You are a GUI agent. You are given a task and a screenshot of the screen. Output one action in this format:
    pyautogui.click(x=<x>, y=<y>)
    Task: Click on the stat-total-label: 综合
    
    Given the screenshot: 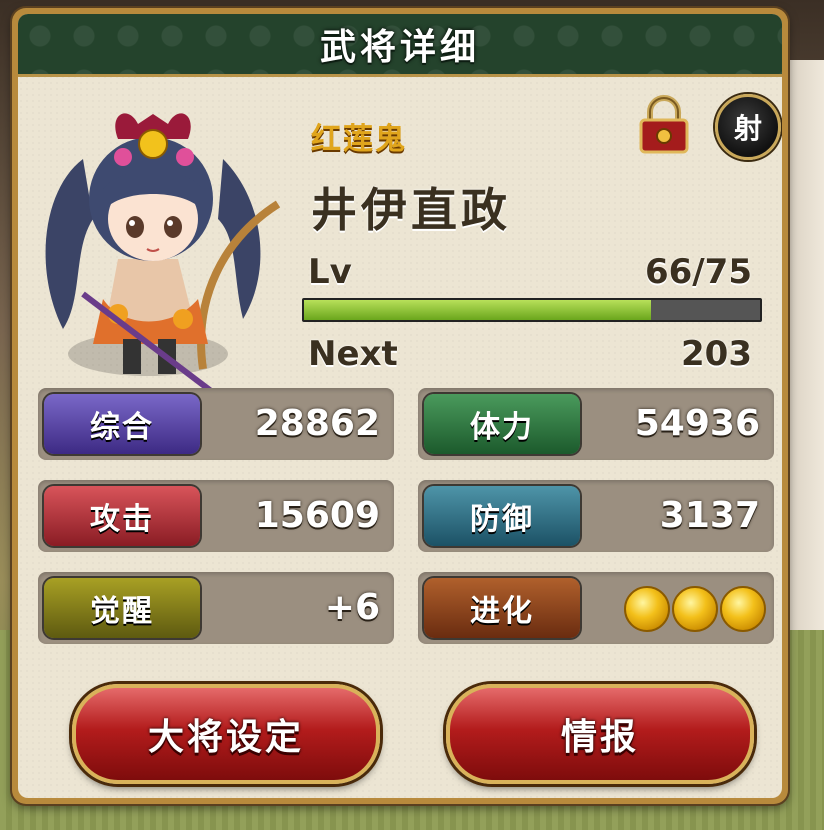 What is the action you would take?
    pyautogui.click(x=122, y=424)
    